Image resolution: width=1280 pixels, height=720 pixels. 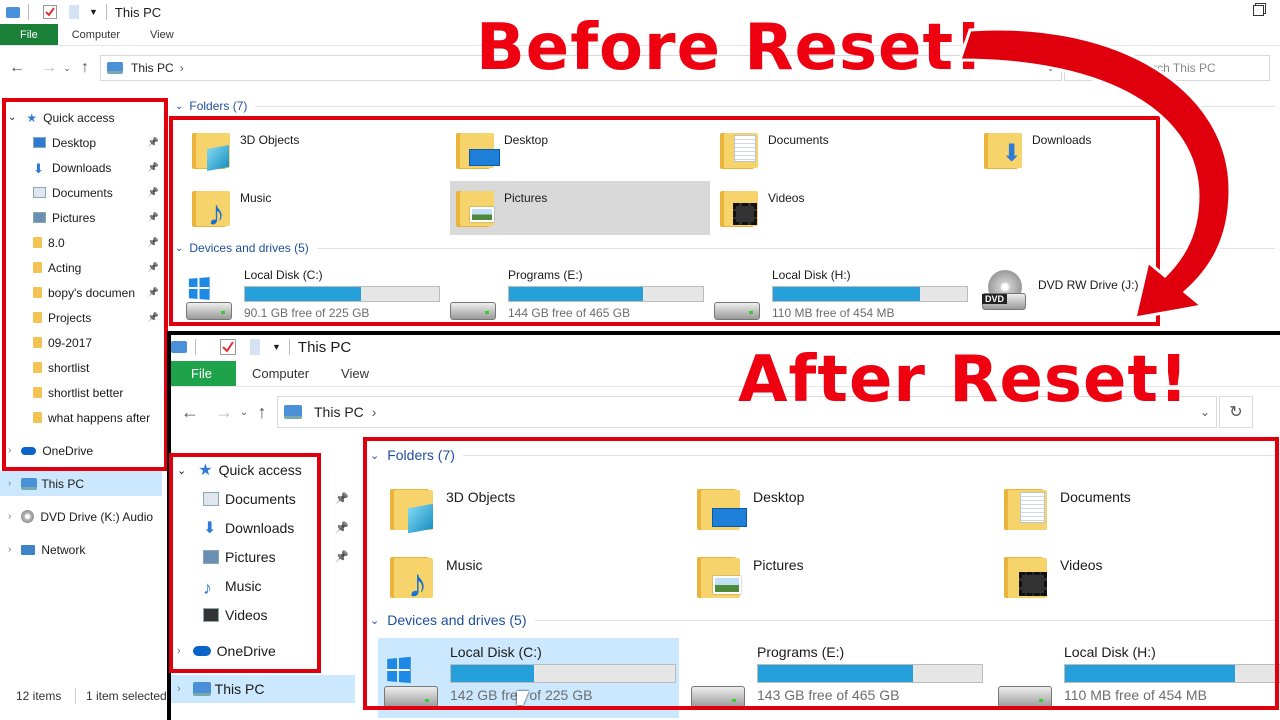 What do you see at coordinates (822, 455) in the screenshot?
I see `after-folders-header: ⌄ Folders (7)` at bounding box center [822, 455].